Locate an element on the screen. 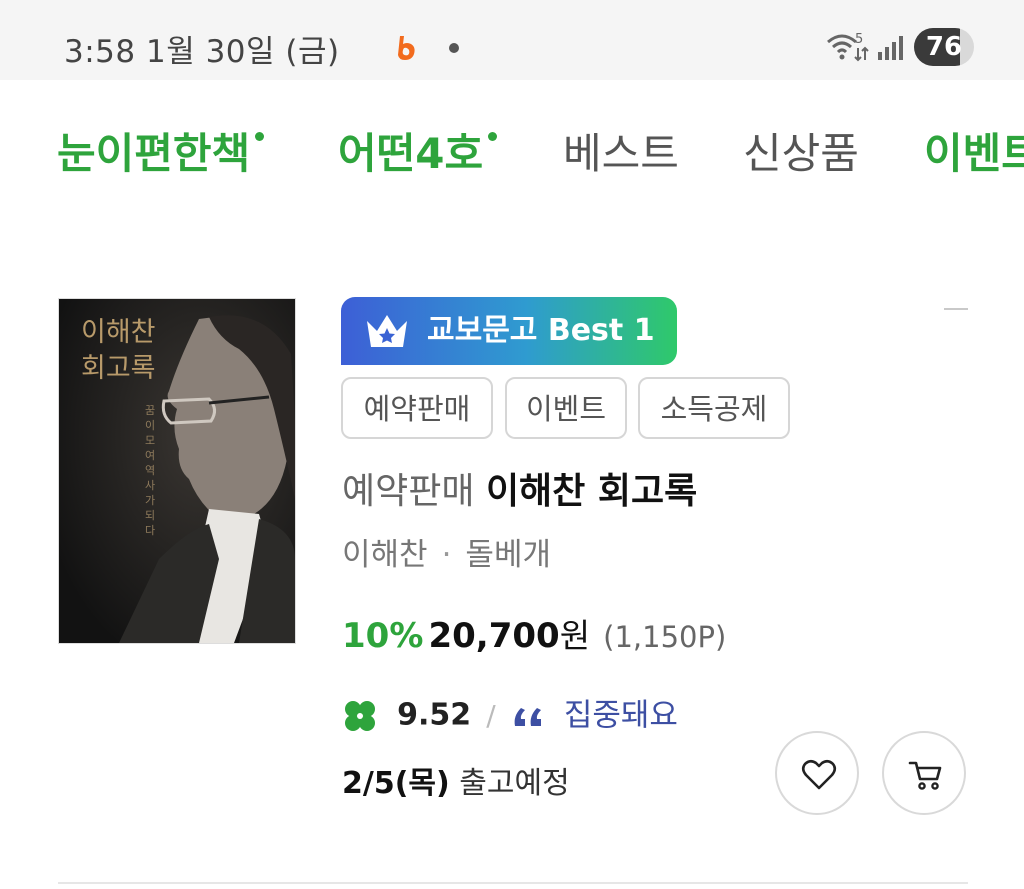 Image resolution: width=1024 pixels, height=889 pixels. tag-event: 이벤트 is located at coordinates (566, 408).